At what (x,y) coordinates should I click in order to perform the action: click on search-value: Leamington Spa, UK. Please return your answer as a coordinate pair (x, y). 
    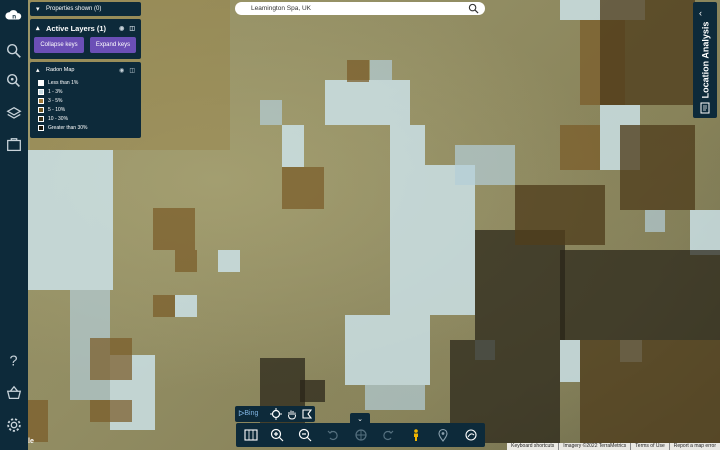
    Looking at the image, I should click on (281, 8).